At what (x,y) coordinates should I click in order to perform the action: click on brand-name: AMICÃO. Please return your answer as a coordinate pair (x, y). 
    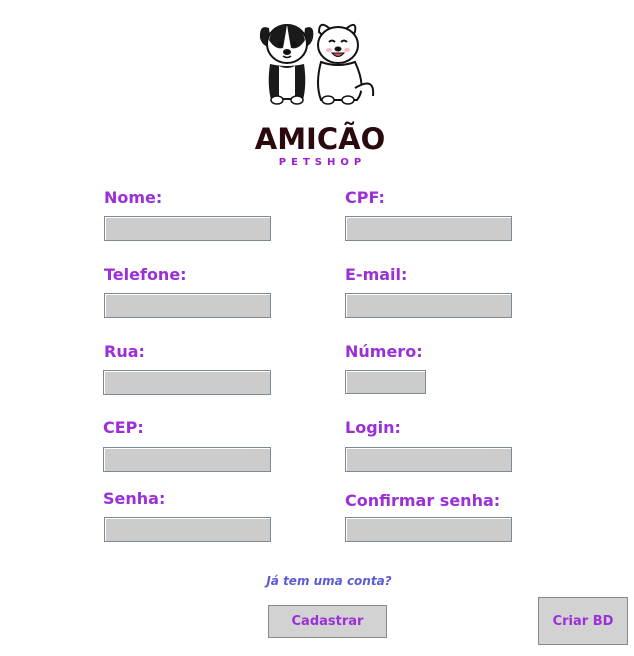
    Looking at the image, I should click on (320, 139).